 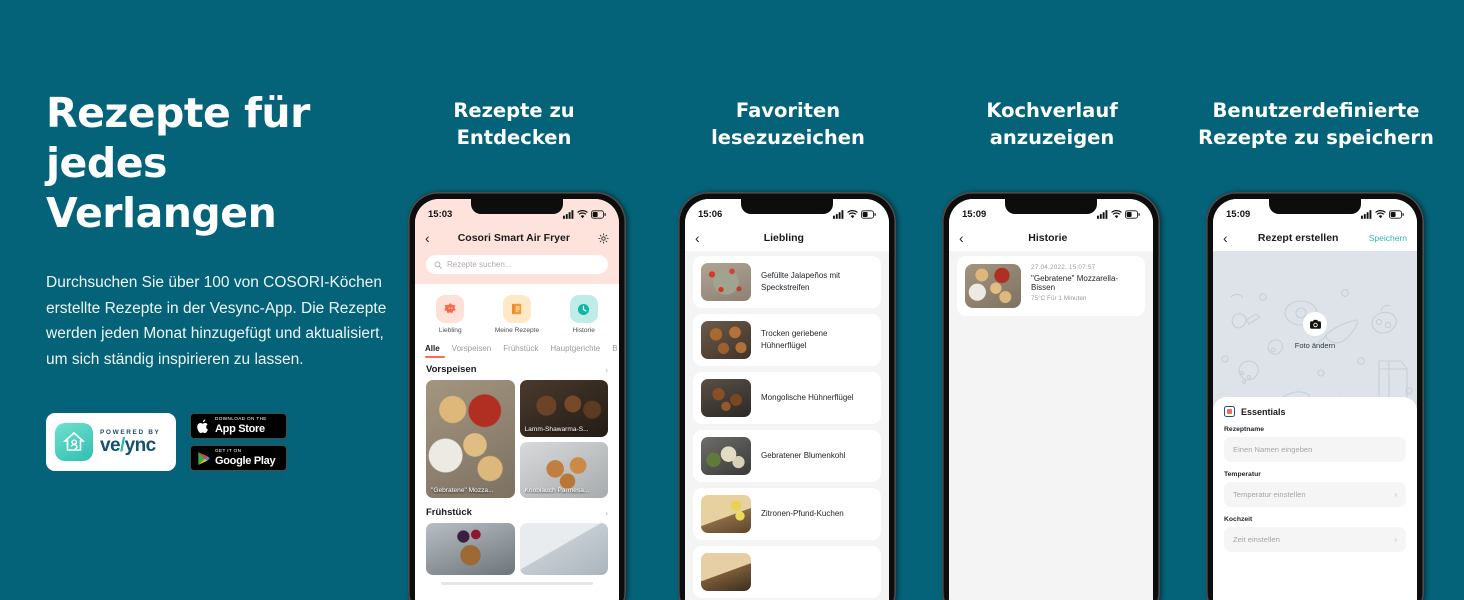 What do you see at coordinates (1388, 238) in the screenshot?
I see `save-button: Speichern` at bounding box center [1388, 238].